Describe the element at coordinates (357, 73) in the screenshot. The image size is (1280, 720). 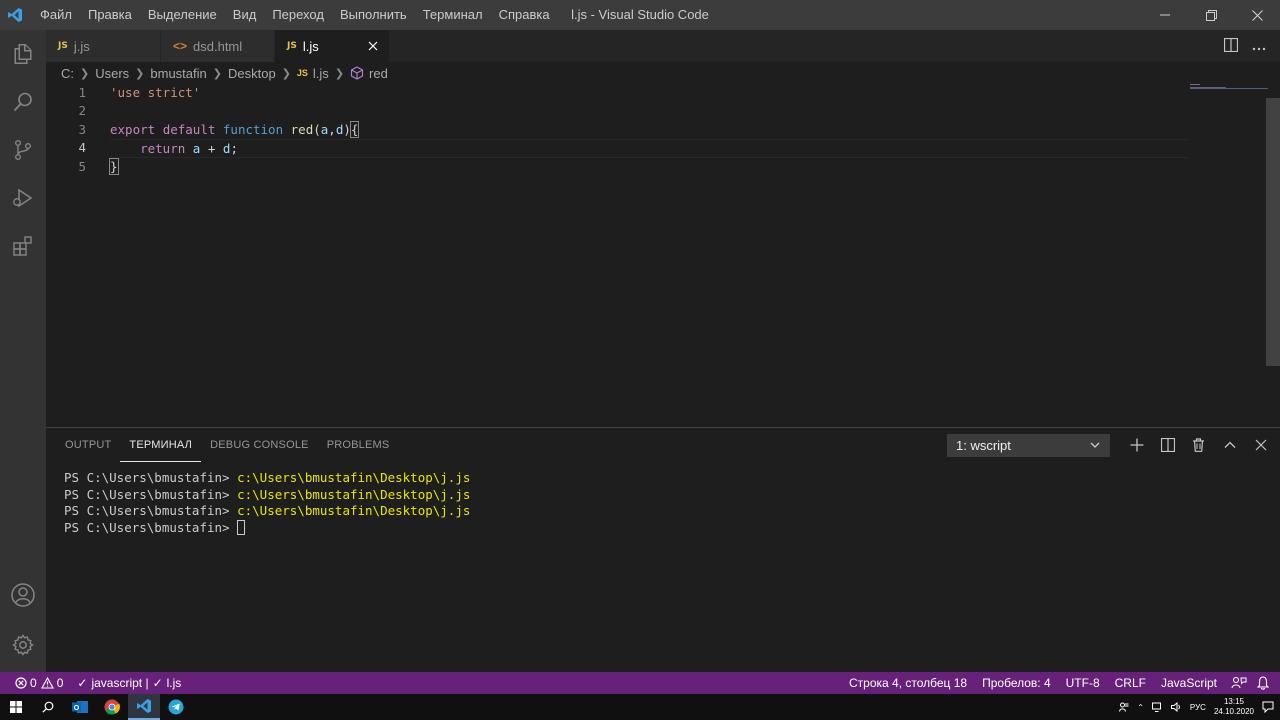
I see `symbol-method-icon` at that location.